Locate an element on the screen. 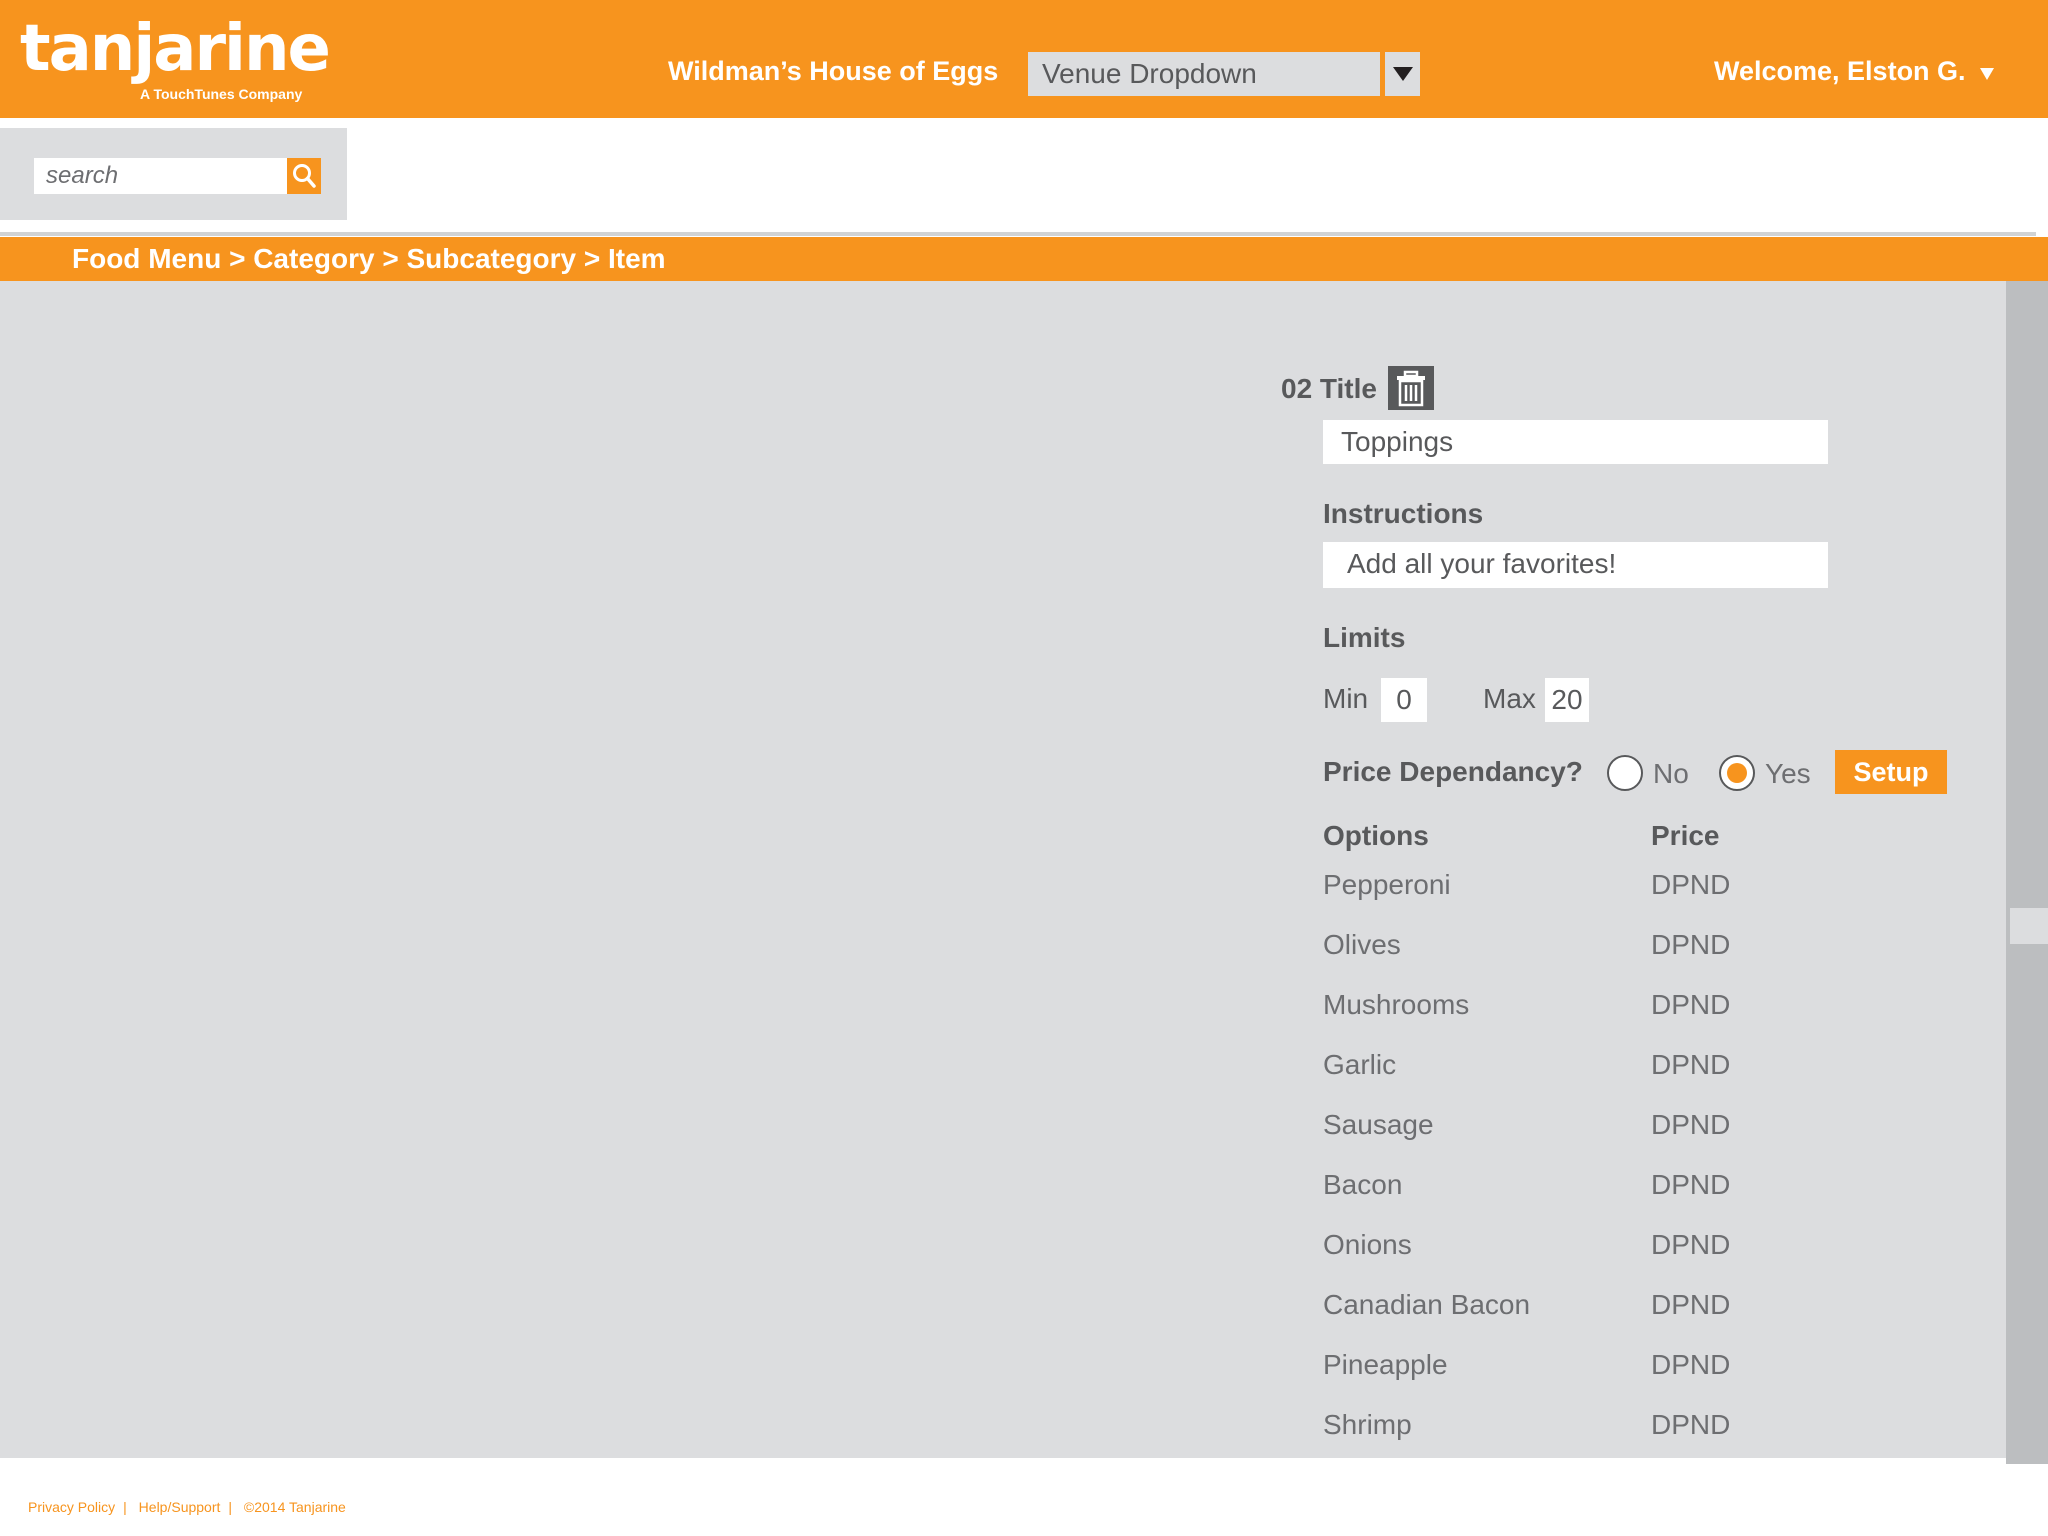 Image resolution: width=2048 pixels, height=1536 pixels. scrollbar-thumb is located at coordinates (2029, 926).